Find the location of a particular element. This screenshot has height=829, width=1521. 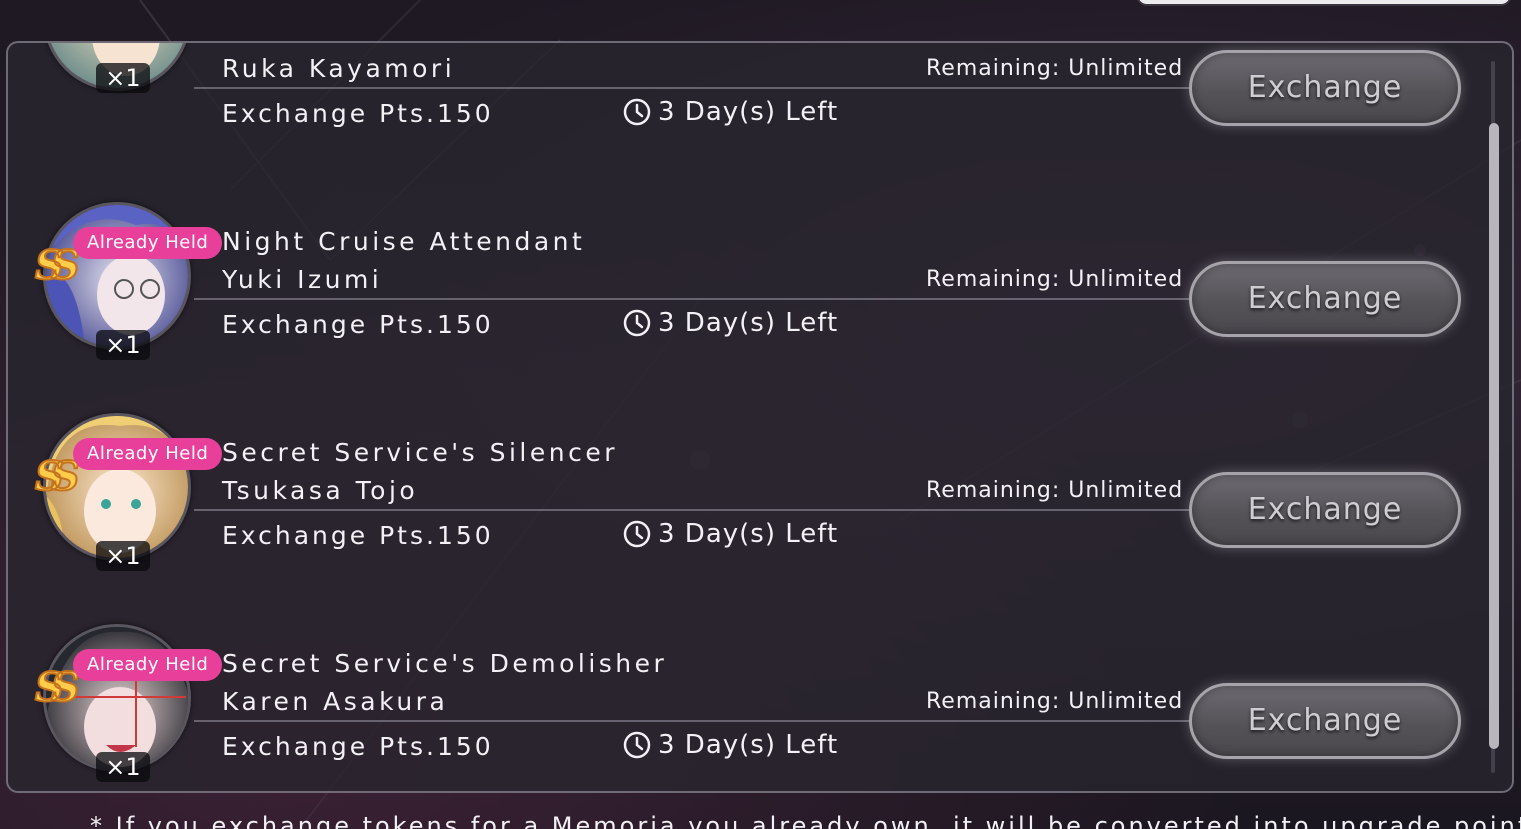

item-name-line1: Ruka Kayamori is located at coordinates (339, 68).